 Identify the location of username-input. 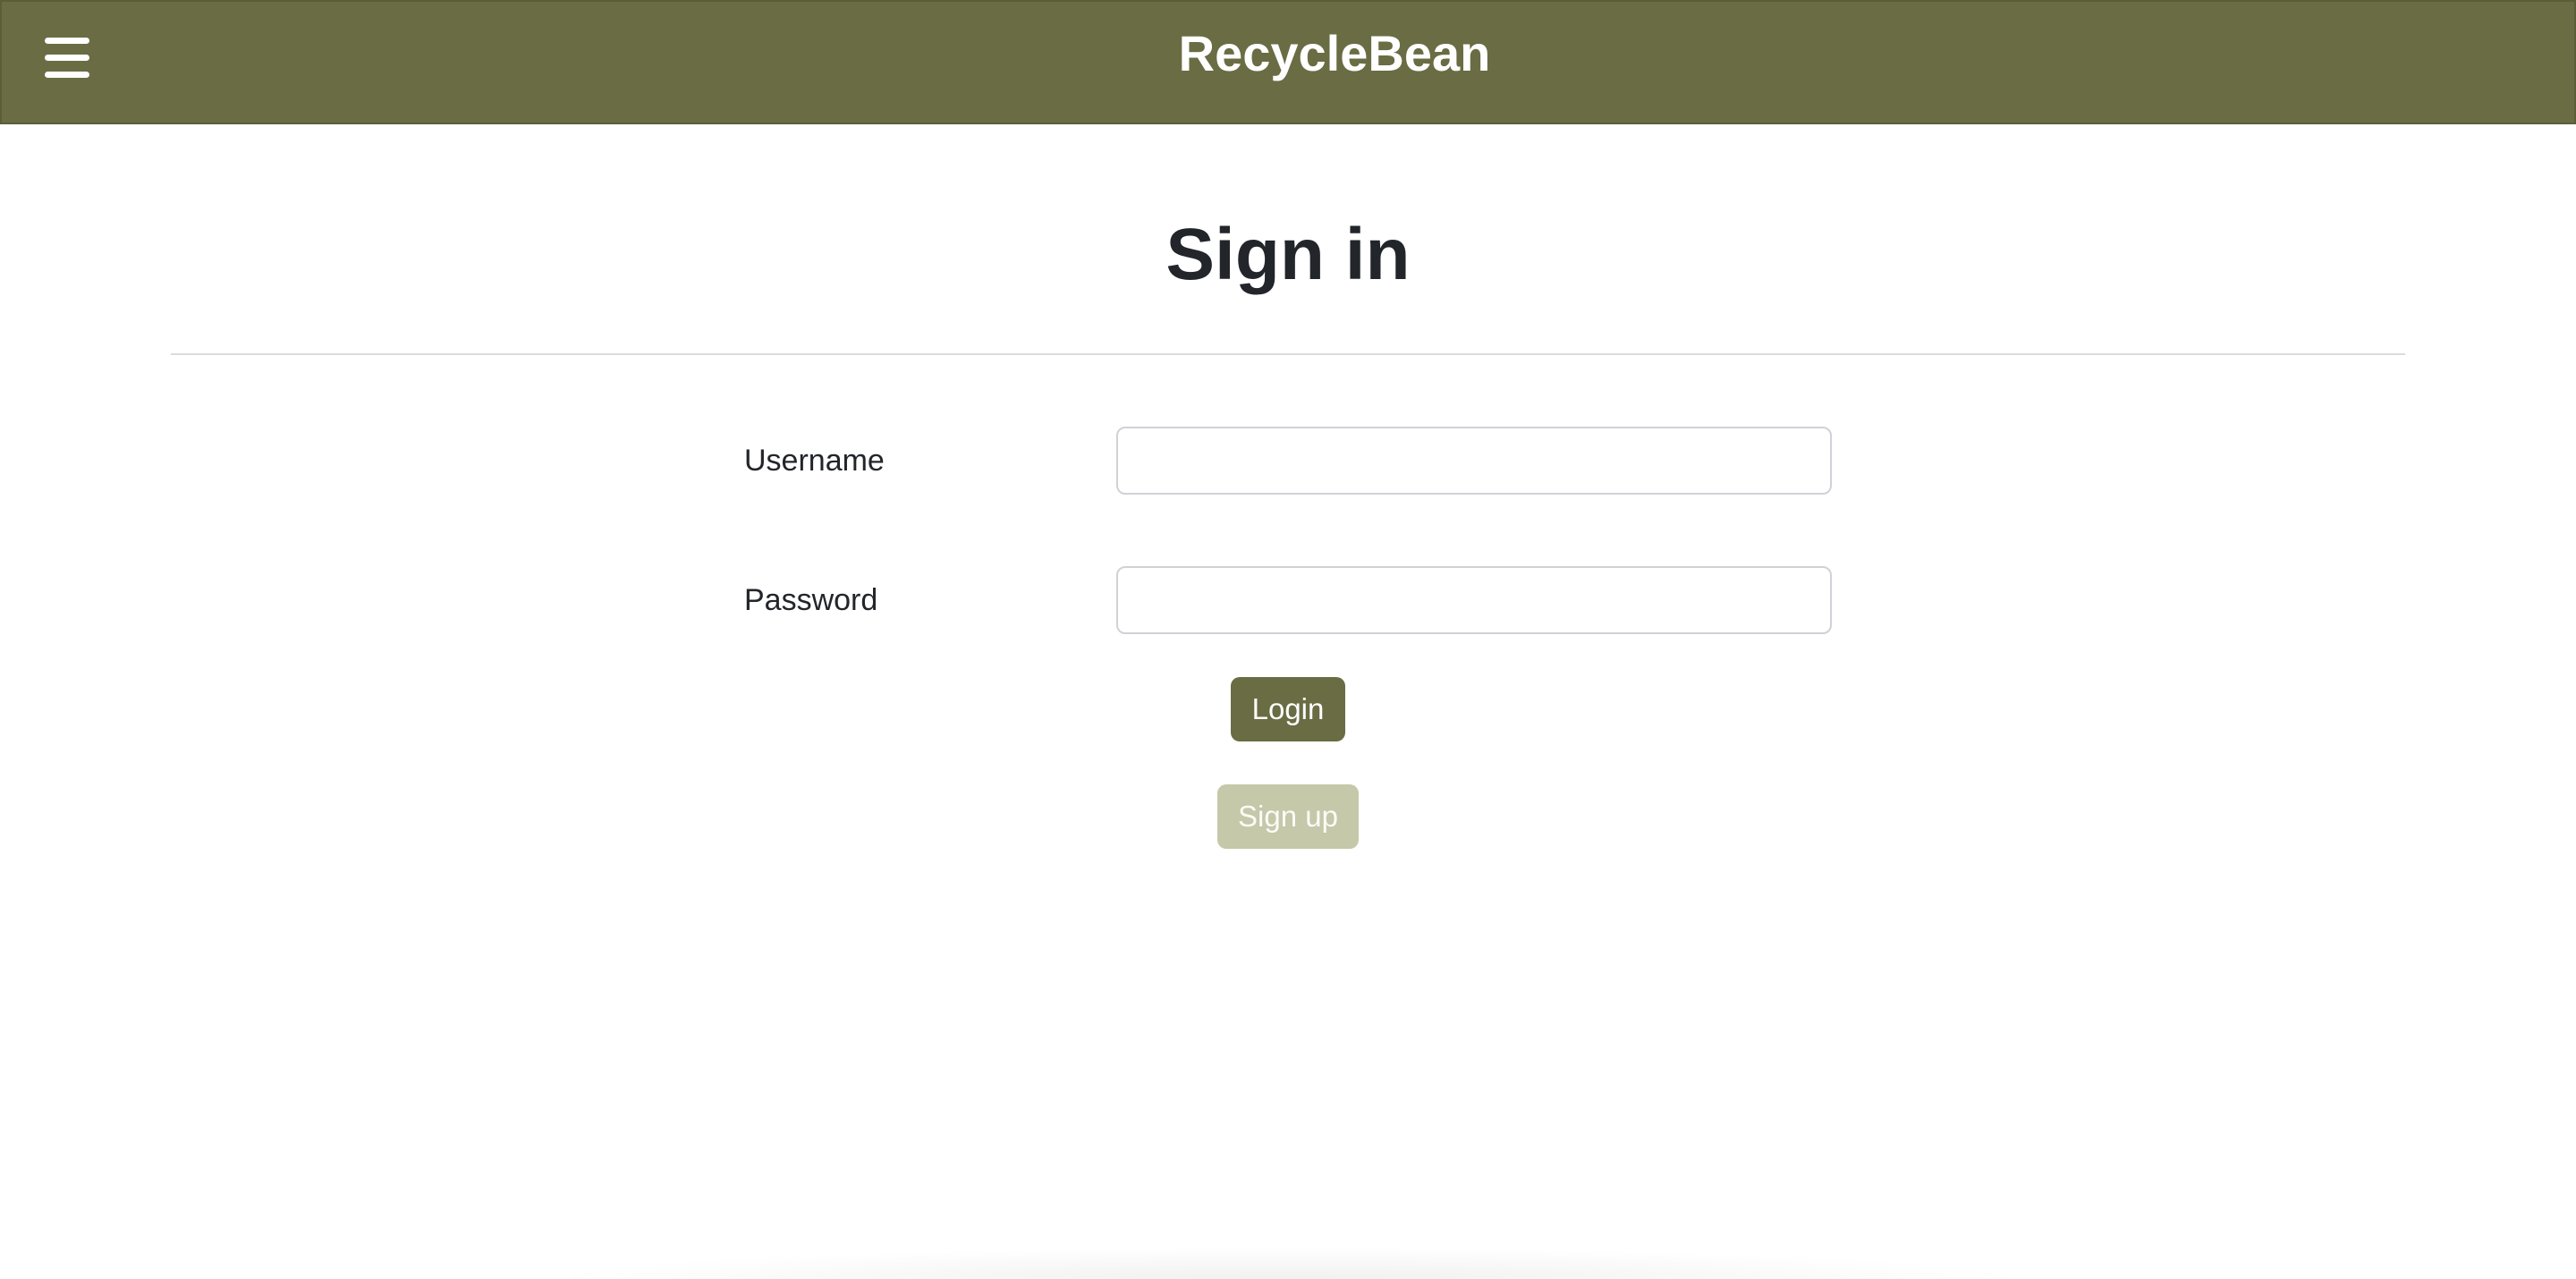
(1474, 461).